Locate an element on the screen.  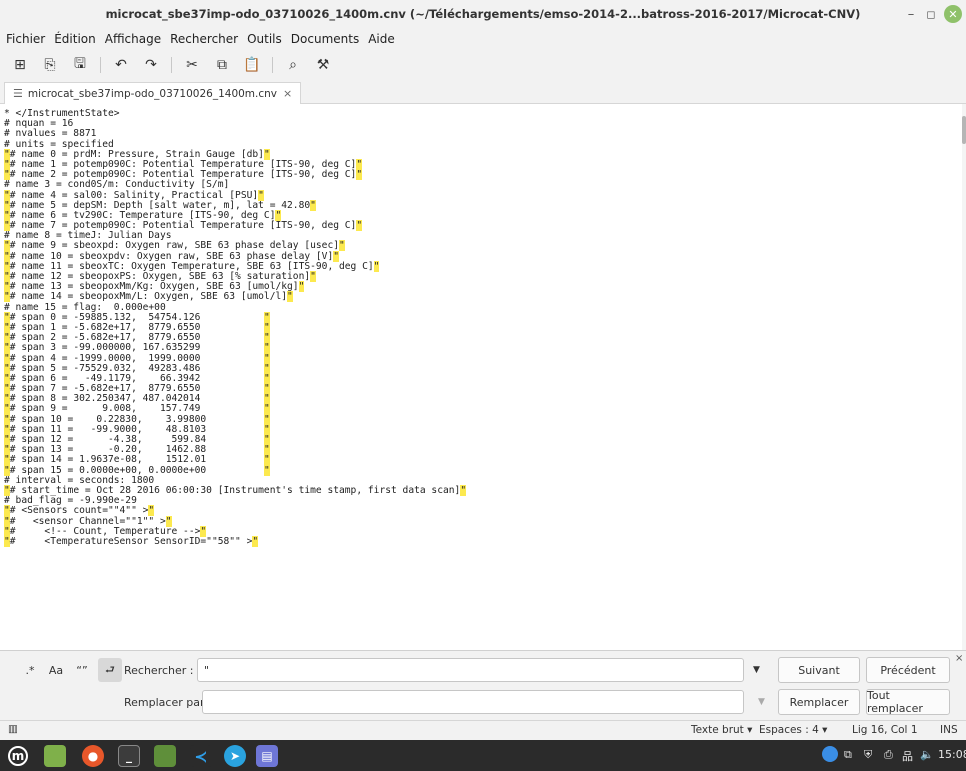
line-text: # <TemperatureSensor SensorID=""58"" > is located at coordinates (131, 541).